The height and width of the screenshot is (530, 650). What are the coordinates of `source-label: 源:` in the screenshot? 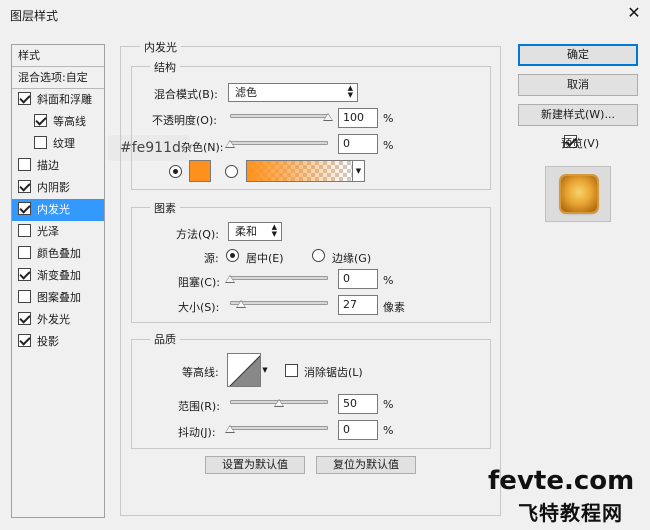 It's located at (211, 258).